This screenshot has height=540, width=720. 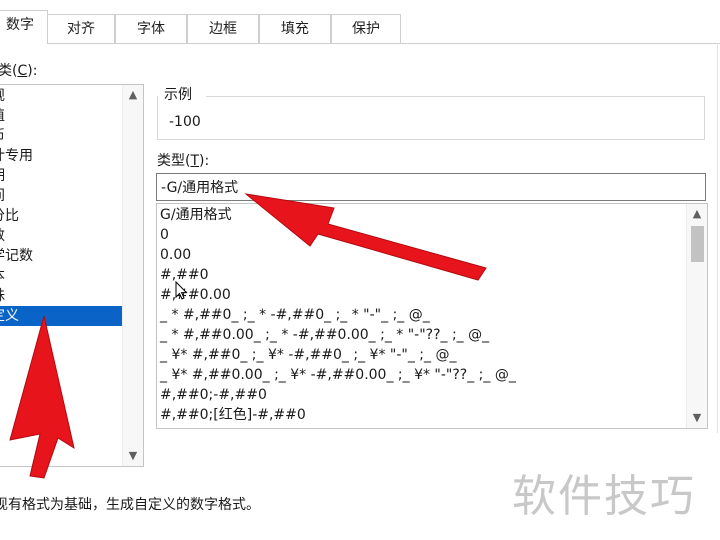 I want to click on type-input, so click(x=431, y=187).